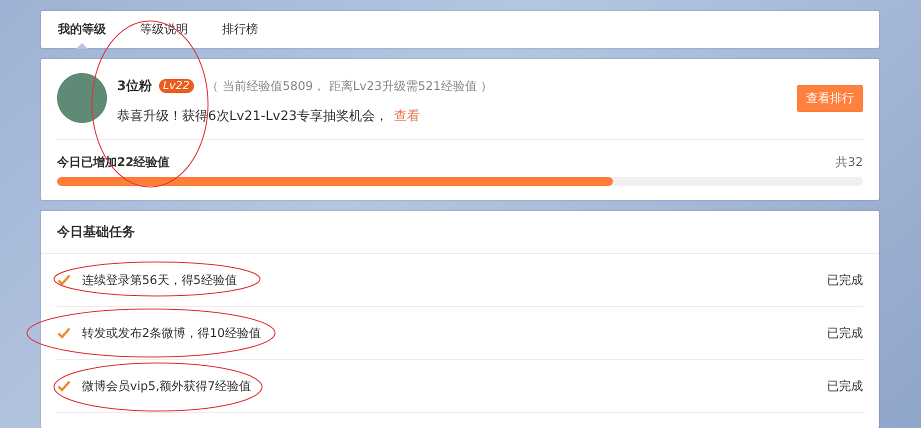 This screenshot has height=428, width=921. Describe the element at coordinates (134, 86) in the screenshot. I see `user-name: 3位粉` at that location.